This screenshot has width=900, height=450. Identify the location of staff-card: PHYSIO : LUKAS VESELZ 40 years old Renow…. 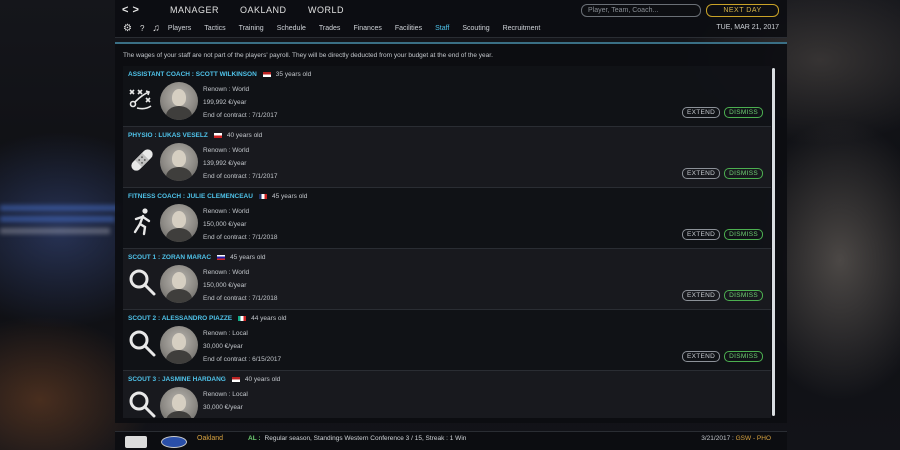
(447, 157).